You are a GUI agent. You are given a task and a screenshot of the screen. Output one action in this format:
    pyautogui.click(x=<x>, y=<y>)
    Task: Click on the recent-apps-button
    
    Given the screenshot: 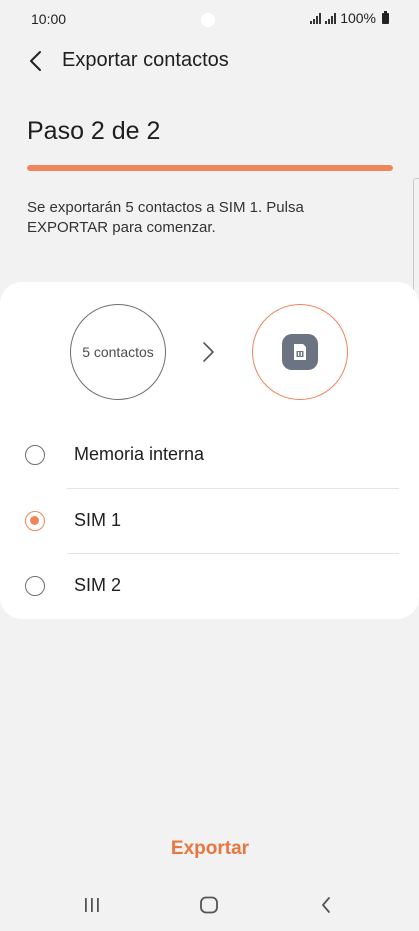 What is the action you would take?
    pyautogui.click(x=92, y=905)
    